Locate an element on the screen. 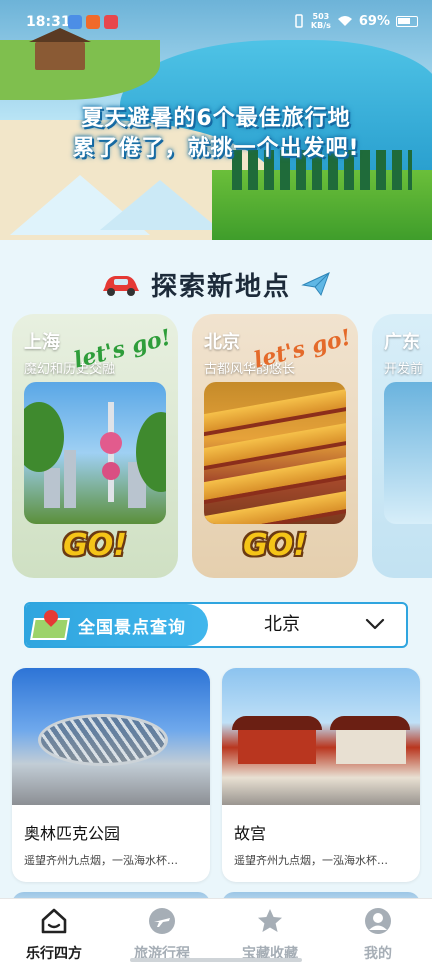 The width and height of the screenshot is (432, 964). nav-item-profile: 我的 is located at coordinates (378, 934).